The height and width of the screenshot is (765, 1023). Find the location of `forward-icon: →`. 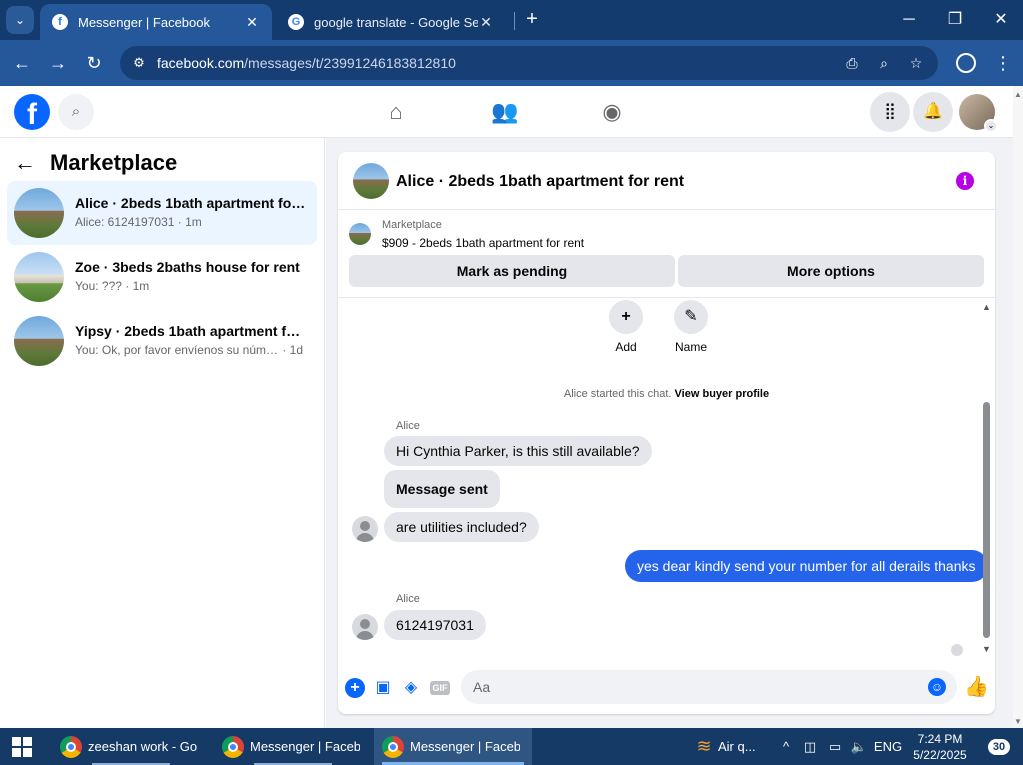

forward-icon: → is located at coordinates (58, 63).